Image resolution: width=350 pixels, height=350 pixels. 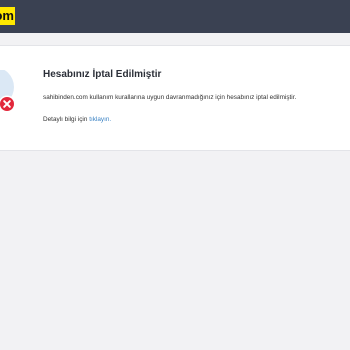 I want to click on account-cancelled-illustration, so click(x=11, y=91).